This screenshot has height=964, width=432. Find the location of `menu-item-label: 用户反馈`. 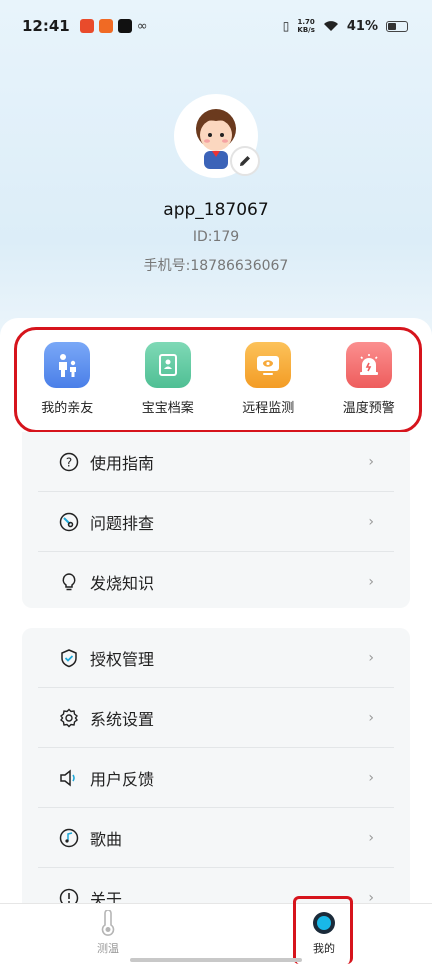

menu-item-label: 用户反馈 is located at coordinates (122, 779).